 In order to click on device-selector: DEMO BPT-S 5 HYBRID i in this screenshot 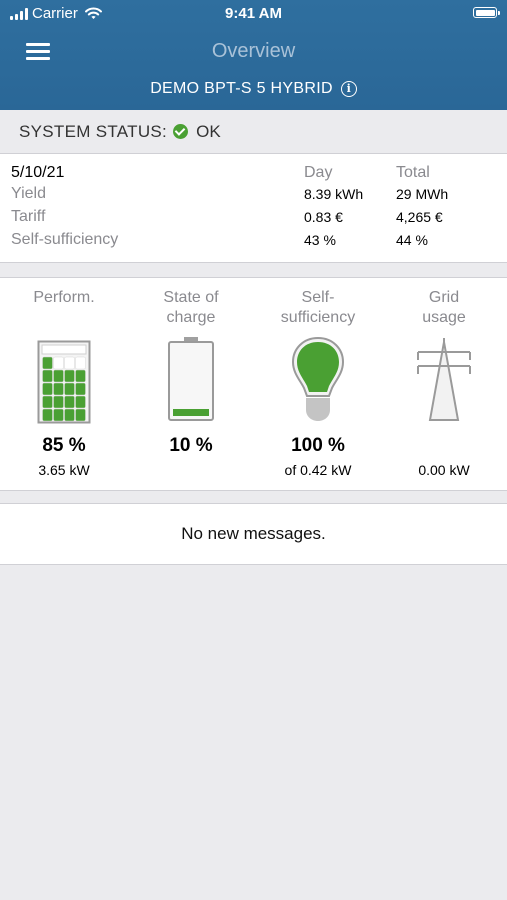, I will do `click(253, 89)`.